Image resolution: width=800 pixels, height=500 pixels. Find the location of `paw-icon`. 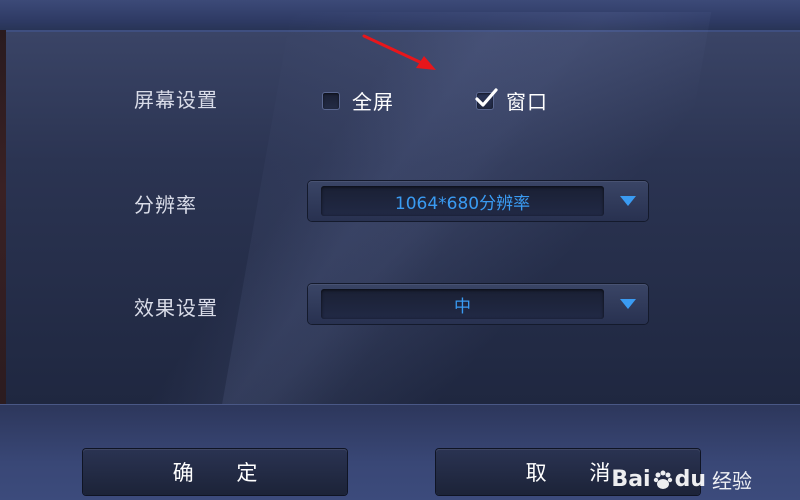

paw-icon is located at coordinates (662, 479).